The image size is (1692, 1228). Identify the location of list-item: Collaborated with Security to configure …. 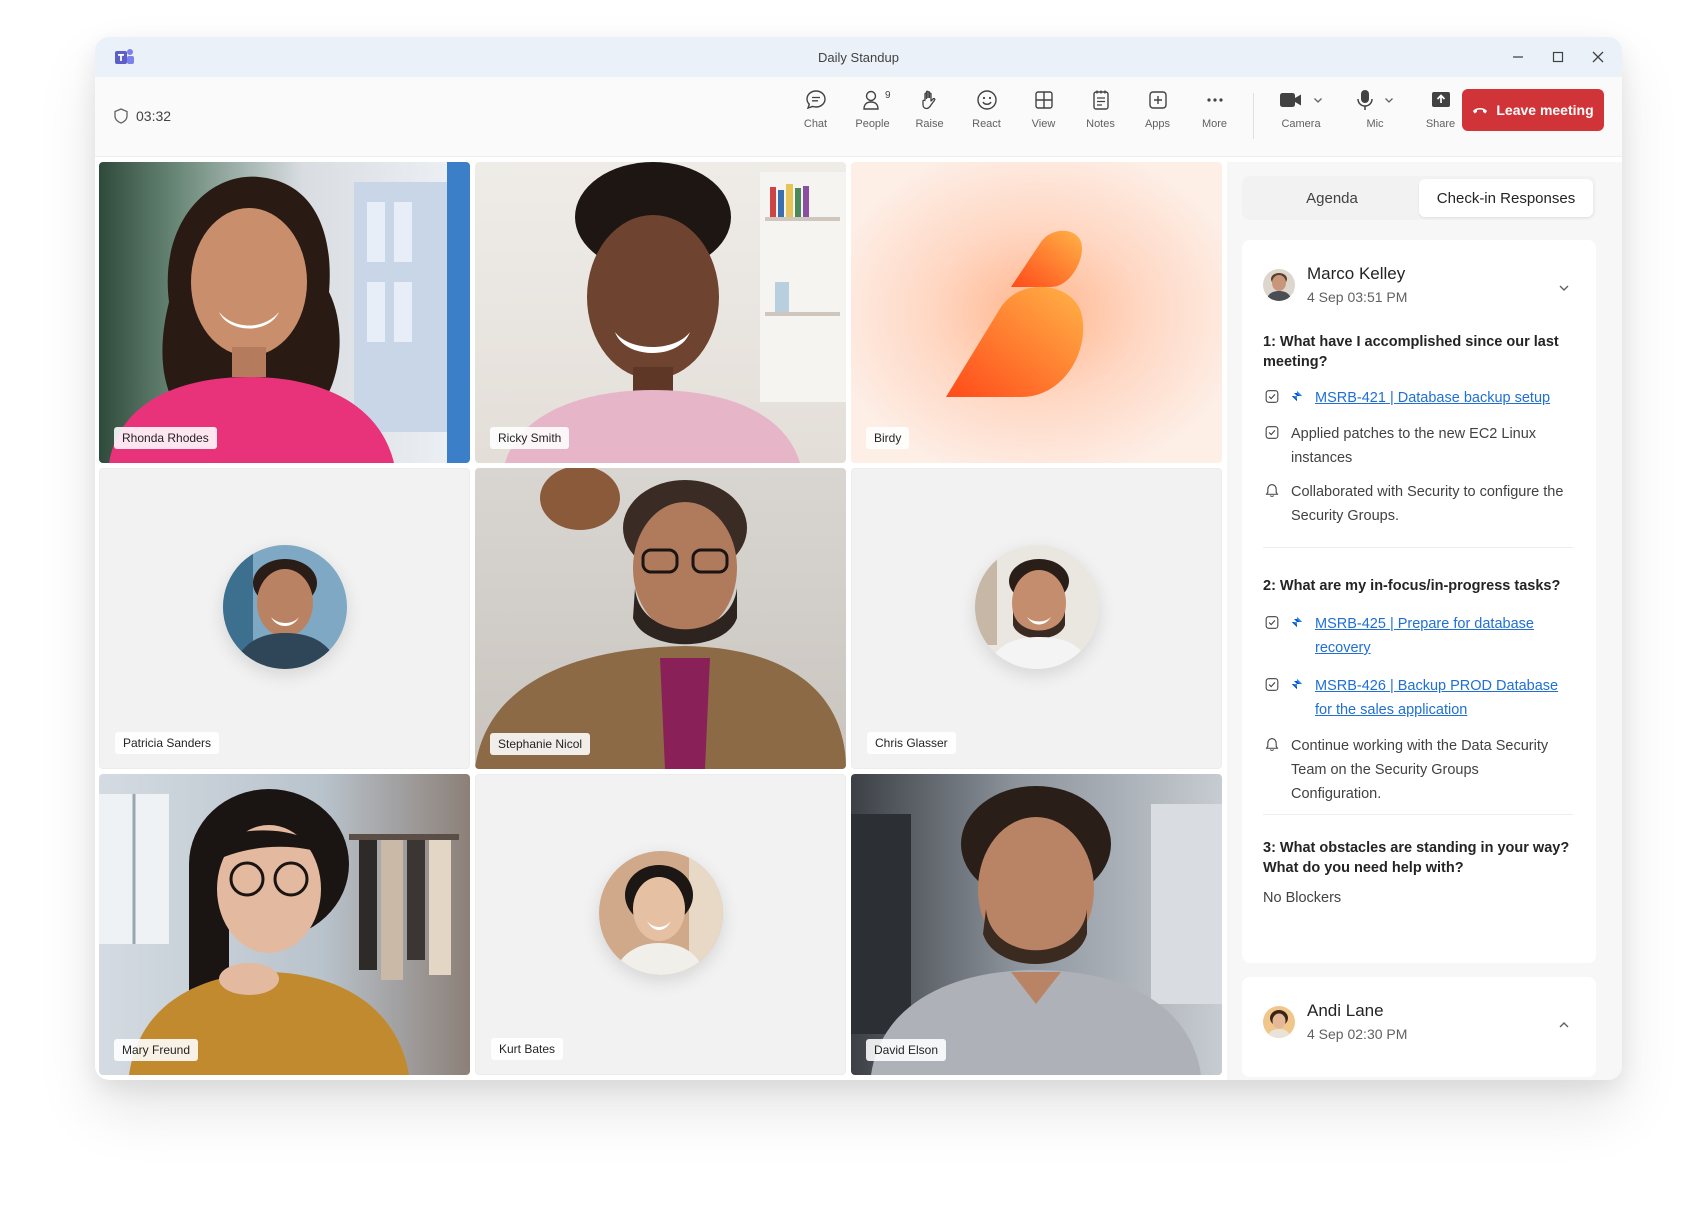
(1418, 504).